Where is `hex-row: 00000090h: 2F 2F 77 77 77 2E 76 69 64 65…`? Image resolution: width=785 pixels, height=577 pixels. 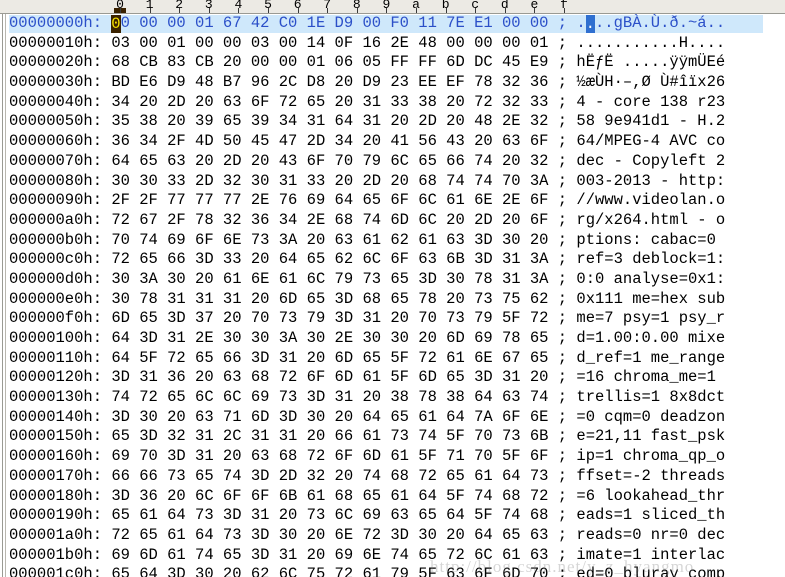 hex-row: 00000090h: 2F 2F 77 77 77 2E 76 69 64 65… is located at coordinates (392, 201).